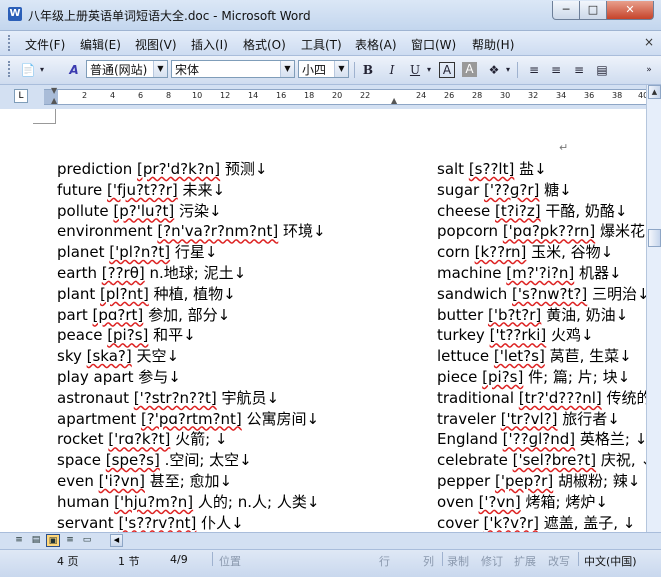 This screenshot has height=577, width=661. What do you see at coordinates (447, 70) in the screenshot?
I see `character-border-button: A` at bounding box center [447, 70].